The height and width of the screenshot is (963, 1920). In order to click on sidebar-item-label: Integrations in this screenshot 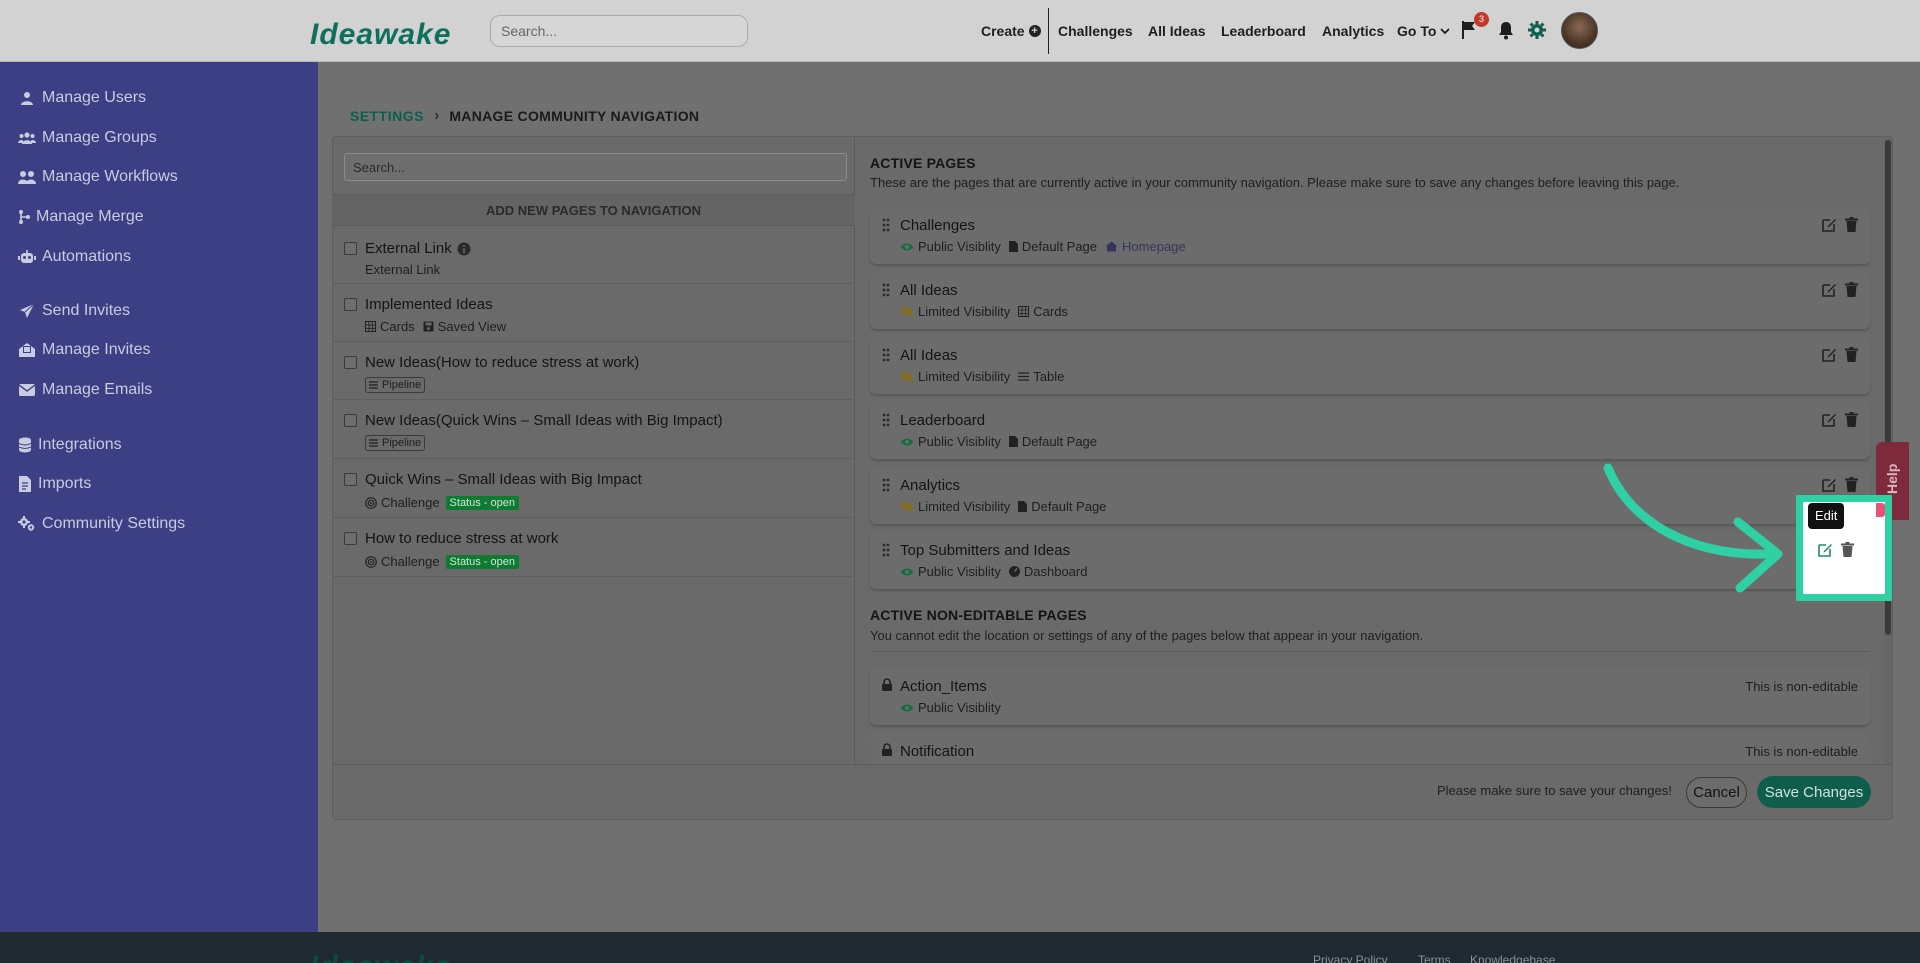, I will do `click(80, 444)`.